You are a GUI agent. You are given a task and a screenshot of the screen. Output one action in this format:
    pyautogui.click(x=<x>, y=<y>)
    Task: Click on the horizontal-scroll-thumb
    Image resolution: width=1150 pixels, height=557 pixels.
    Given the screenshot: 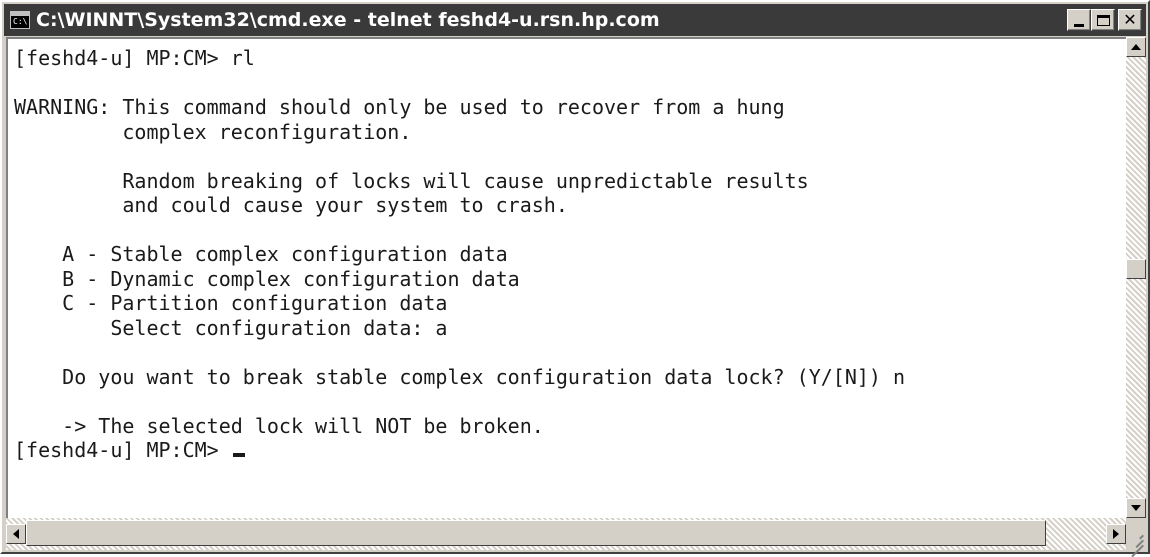 What is the action you would take?
    pyautogui.click(x=536, y=533)
    